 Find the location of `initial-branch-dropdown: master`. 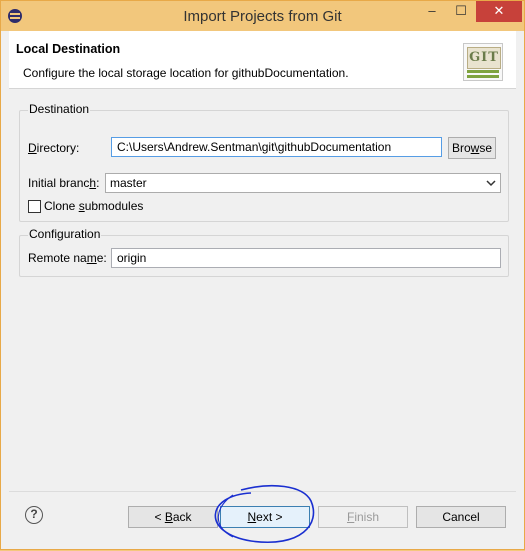

initial-branch-dropdown: master is located at coordinates (303, 183).